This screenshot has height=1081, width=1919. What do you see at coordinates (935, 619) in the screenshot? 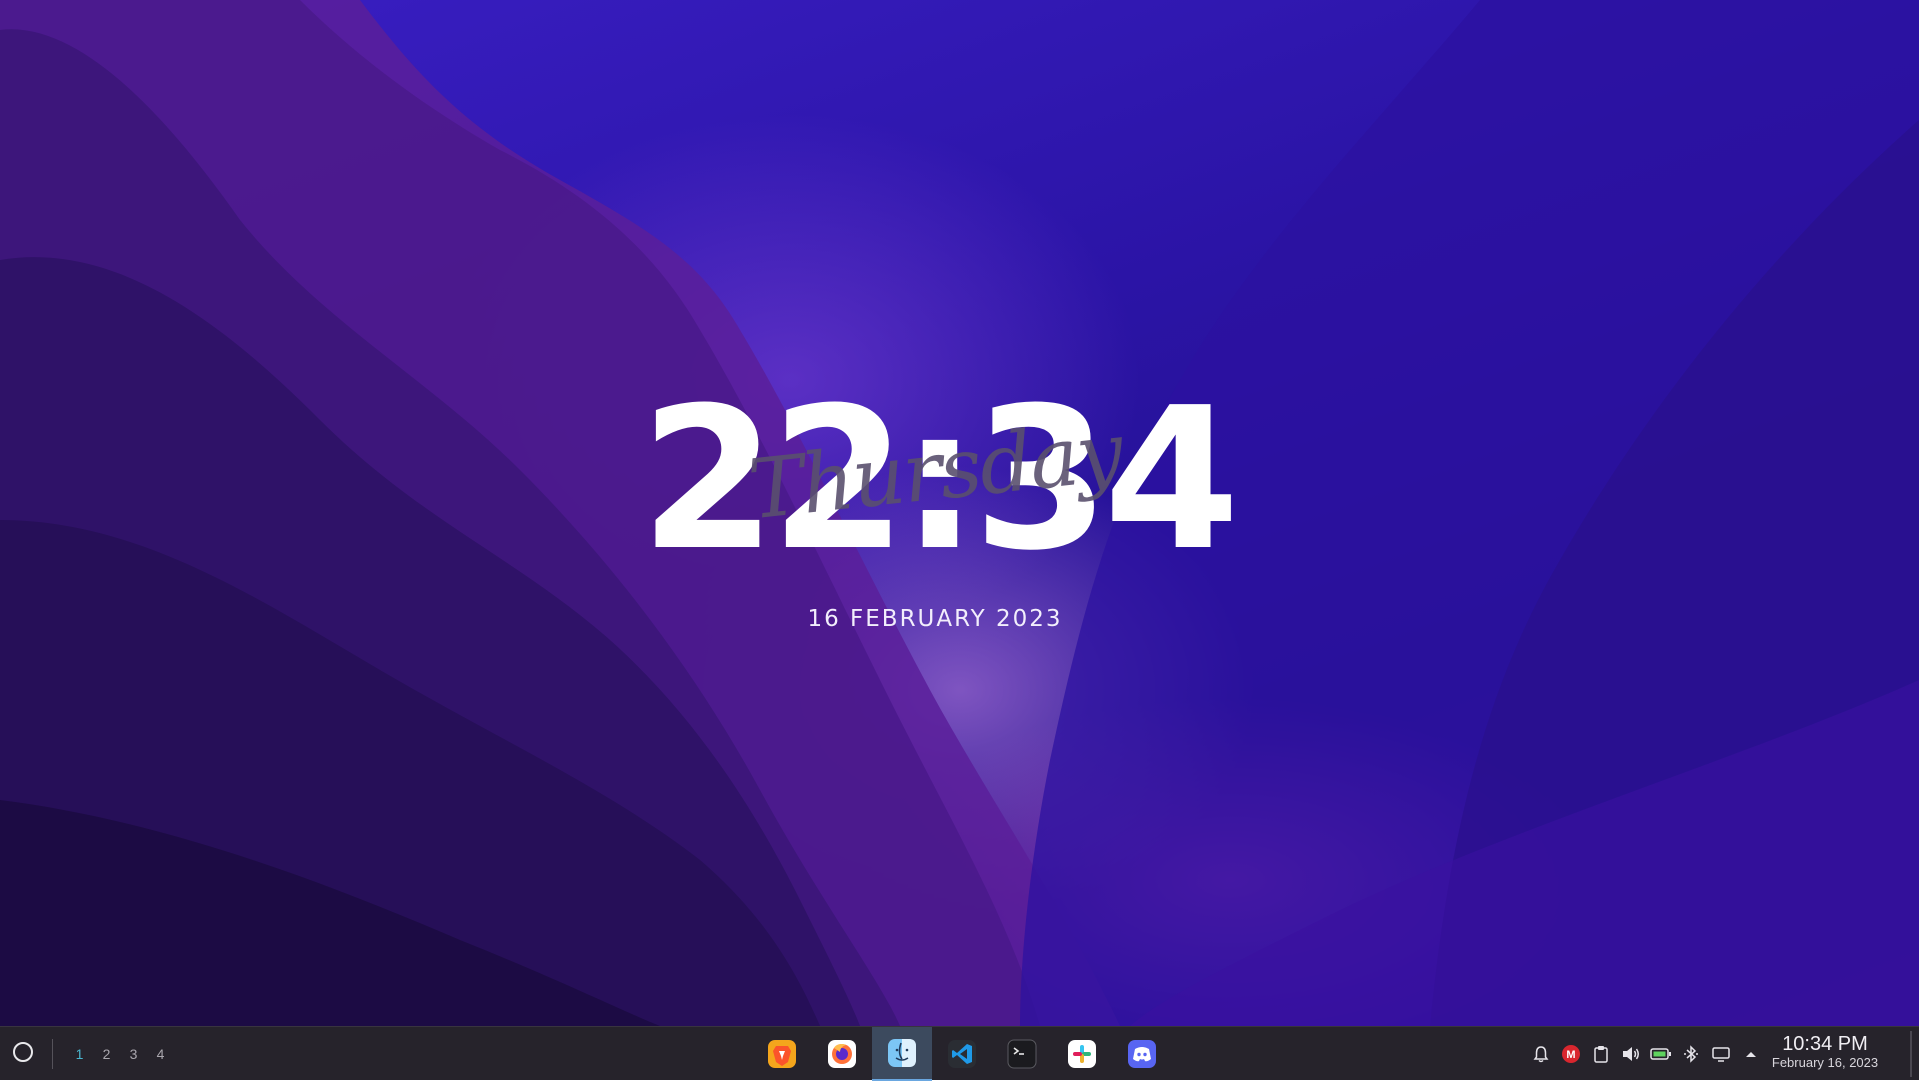
I see `widget-date: 16 FEBRUARY 2023` at bounding box center [935, 619].